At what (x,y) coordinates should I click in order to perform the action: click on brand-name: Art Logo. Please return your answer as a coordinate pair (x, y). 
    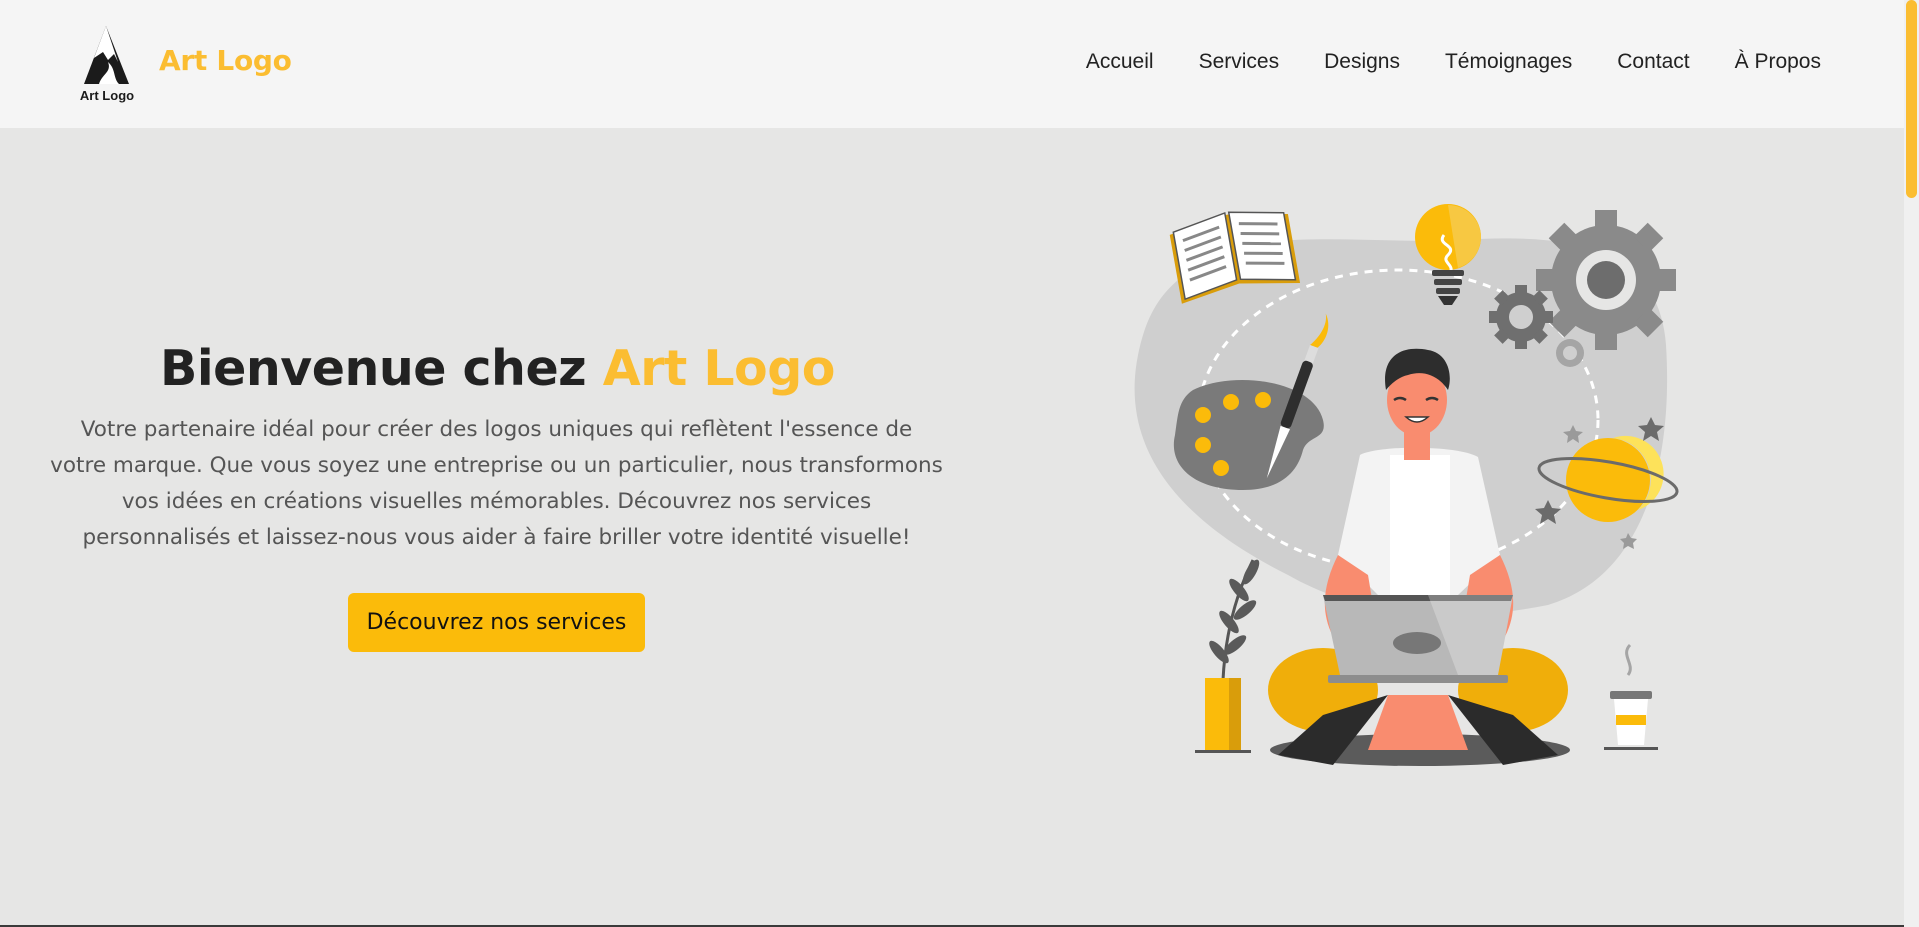
    Looking at the image, I should click on (225, 60).